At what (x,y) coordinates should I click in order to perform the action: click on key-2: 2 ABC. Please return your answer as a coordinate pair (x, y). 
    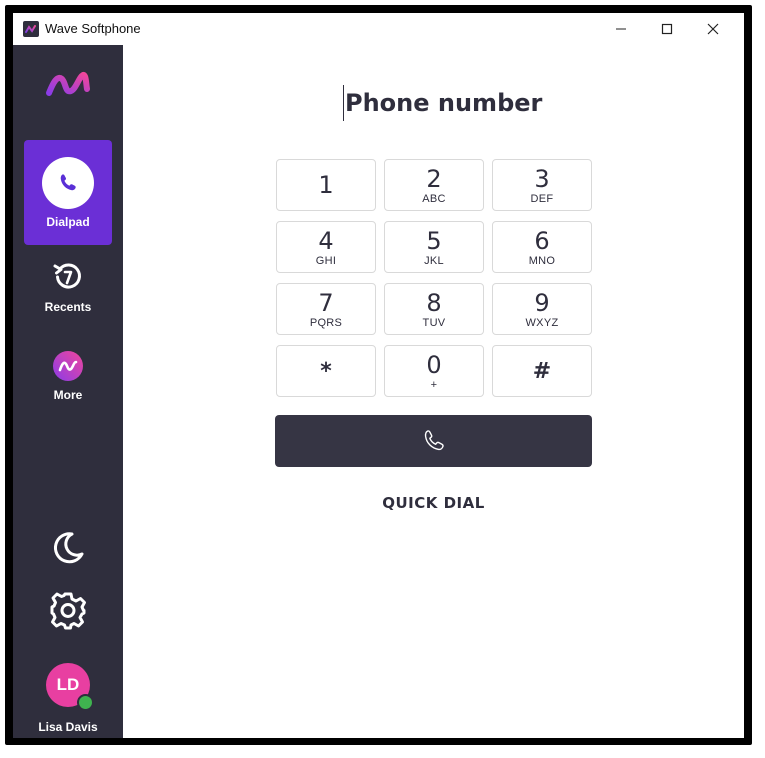
    Looking at the image, I should click on (434, 185).